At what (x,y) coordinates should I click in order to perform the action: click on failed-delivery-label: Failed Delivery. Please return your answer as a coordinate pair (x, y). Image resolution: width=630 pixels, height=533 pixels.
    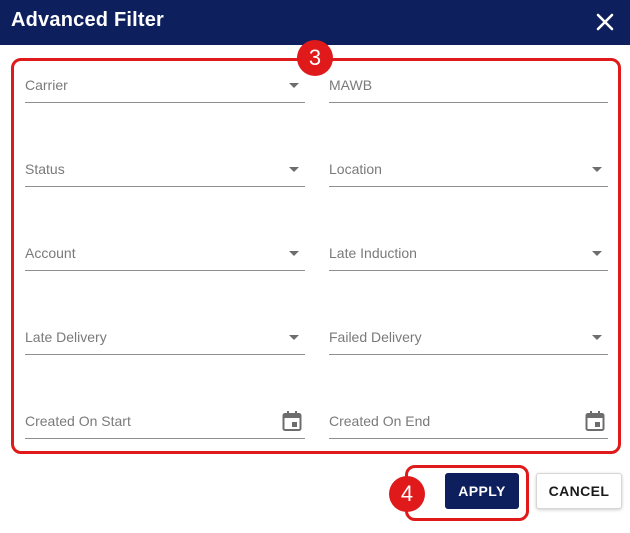
    Looking at the image, I should click on (375, 337).